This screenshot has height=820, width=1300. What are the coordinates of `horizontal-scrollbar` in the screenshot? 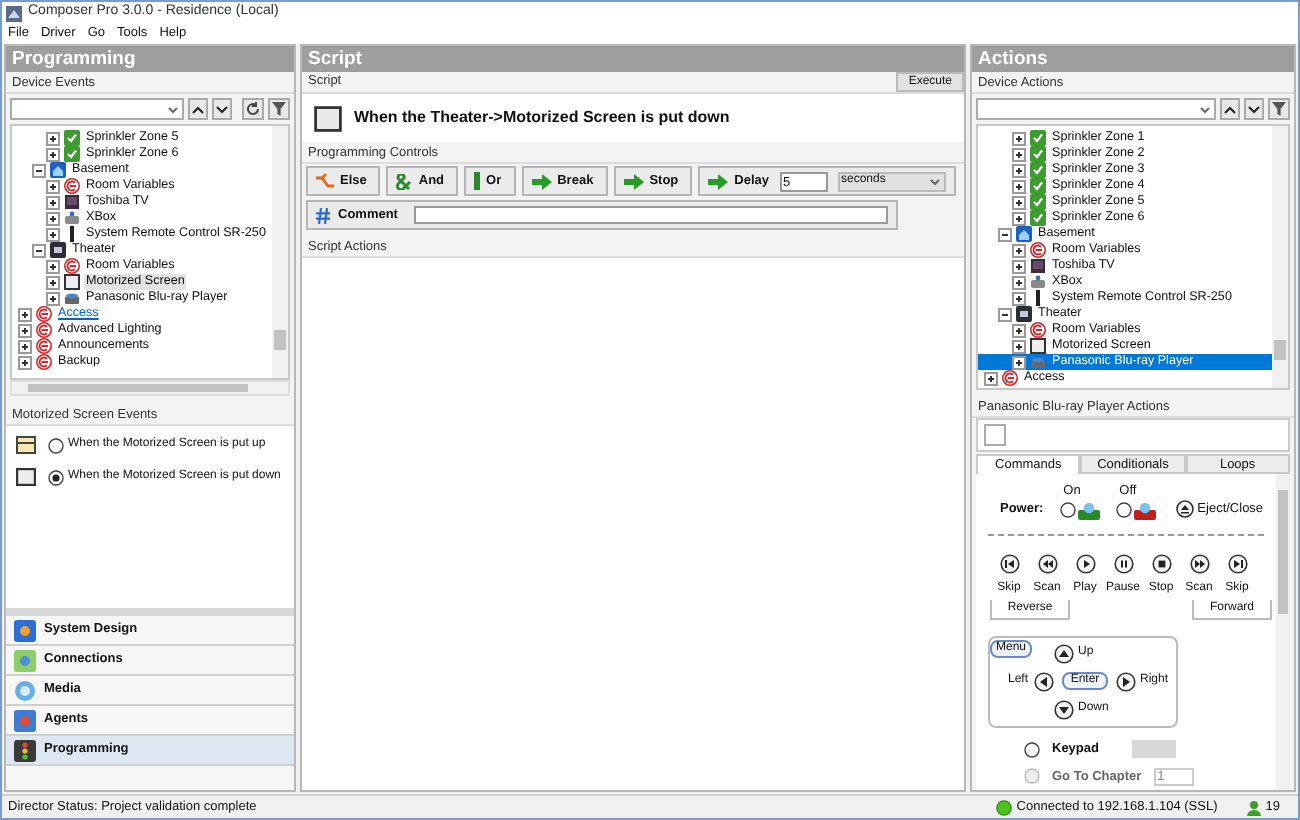 It's located at (150, 388).